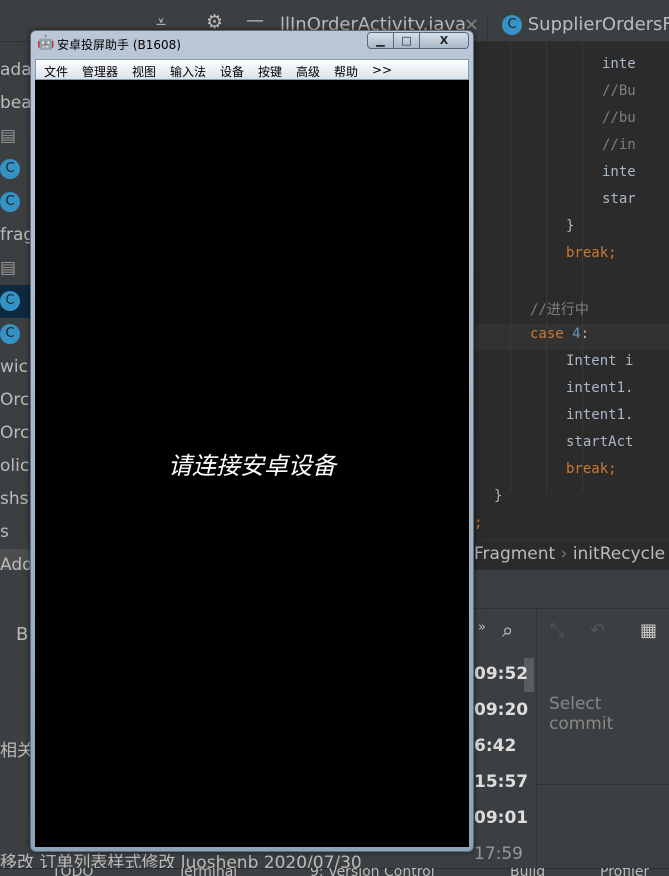  What do you see at coordinates (56, 71) in the screenshot?
I see `menu-item: 文件` at bounding box center [56, 71].